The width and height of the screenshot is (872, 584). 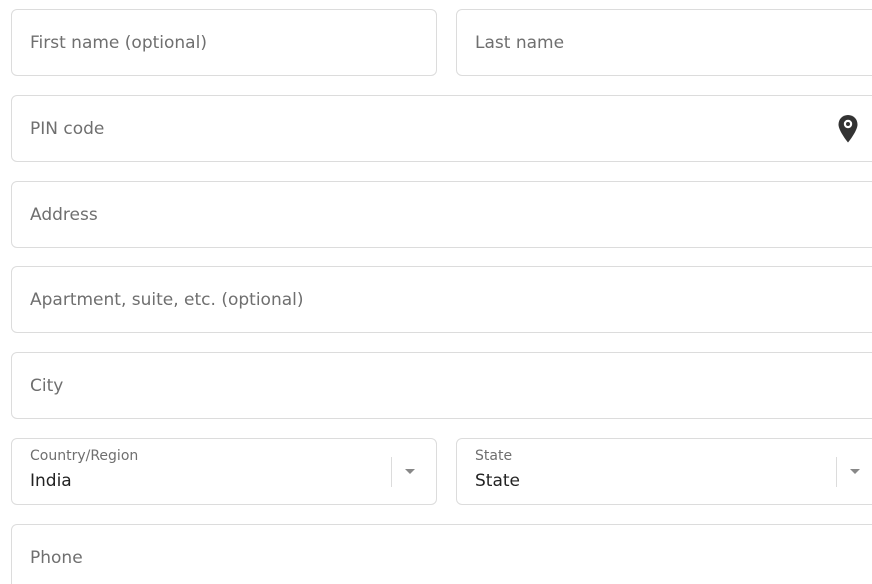 What do you see at coordinates (224, 471) in the screenshot?
I see `country-region-select: Country/Region India` at bounding box center [224, 471].